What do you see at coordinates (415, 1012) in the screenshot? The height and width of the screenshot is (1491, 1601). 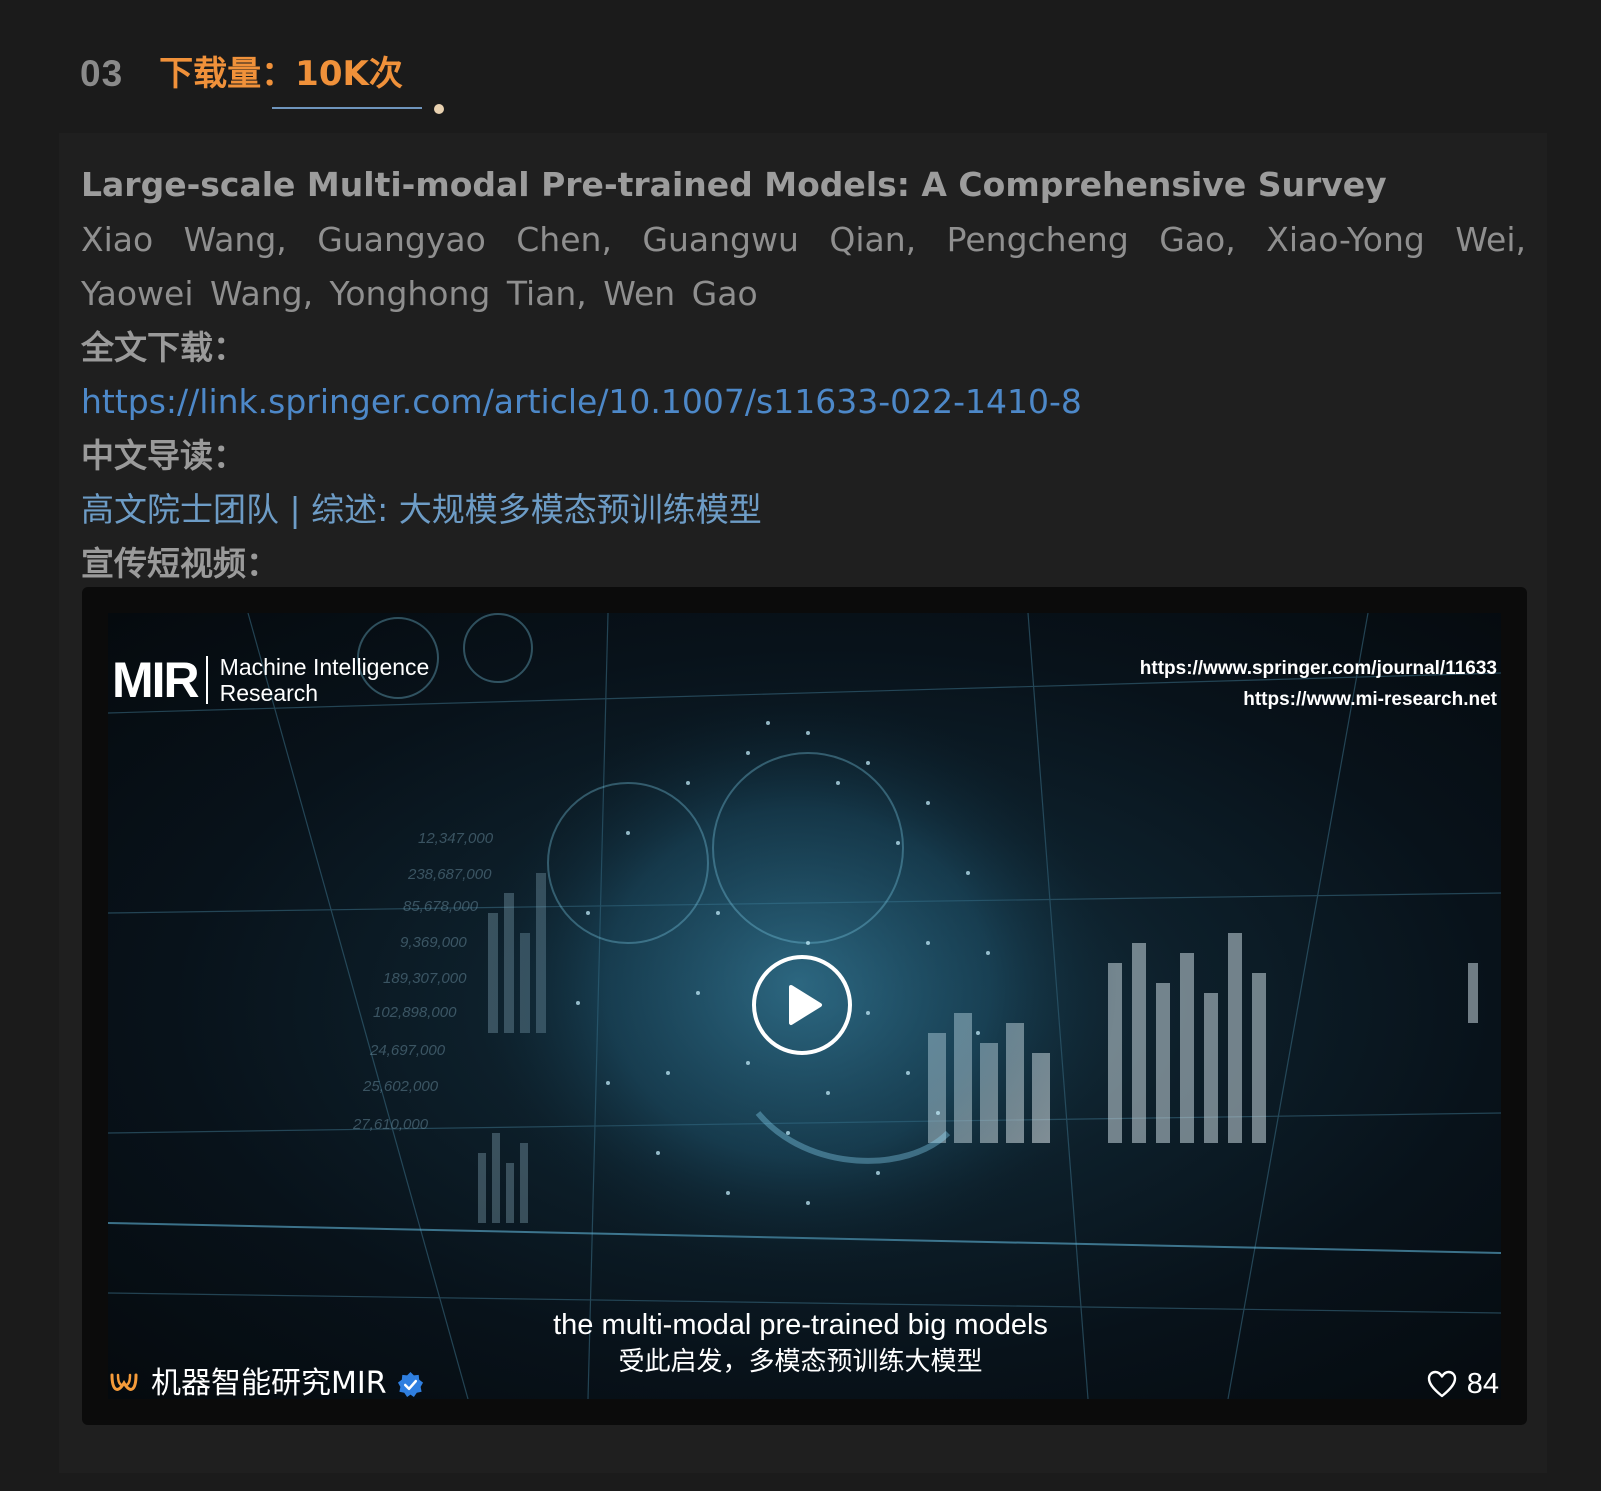 I see `svg-text: 102,898,000` at bounding box center [415, 1012].